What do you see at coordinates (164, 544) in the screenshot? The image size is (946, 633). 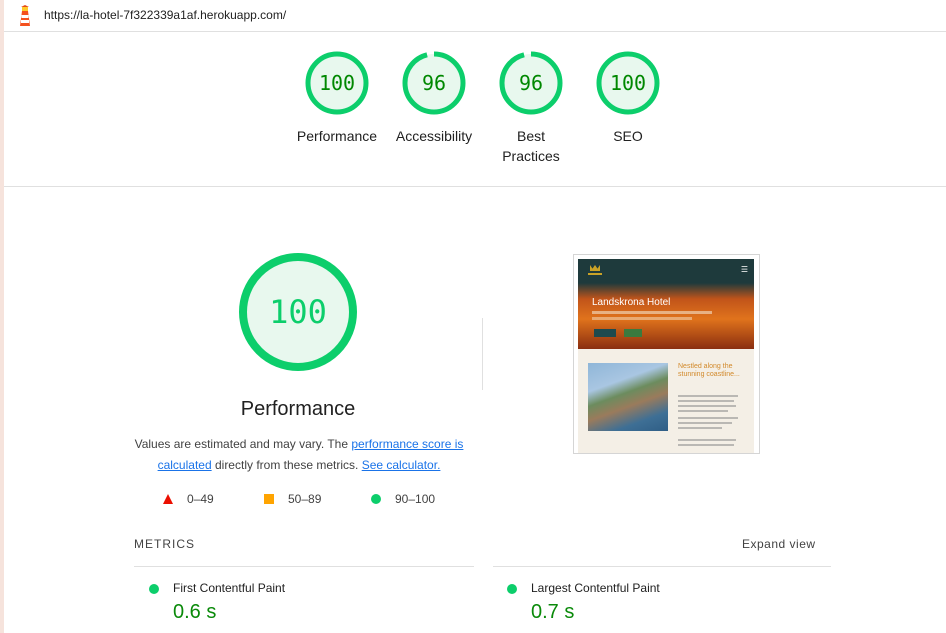 I see `metrics-header: METRICS` at bounding box center [164, 544].